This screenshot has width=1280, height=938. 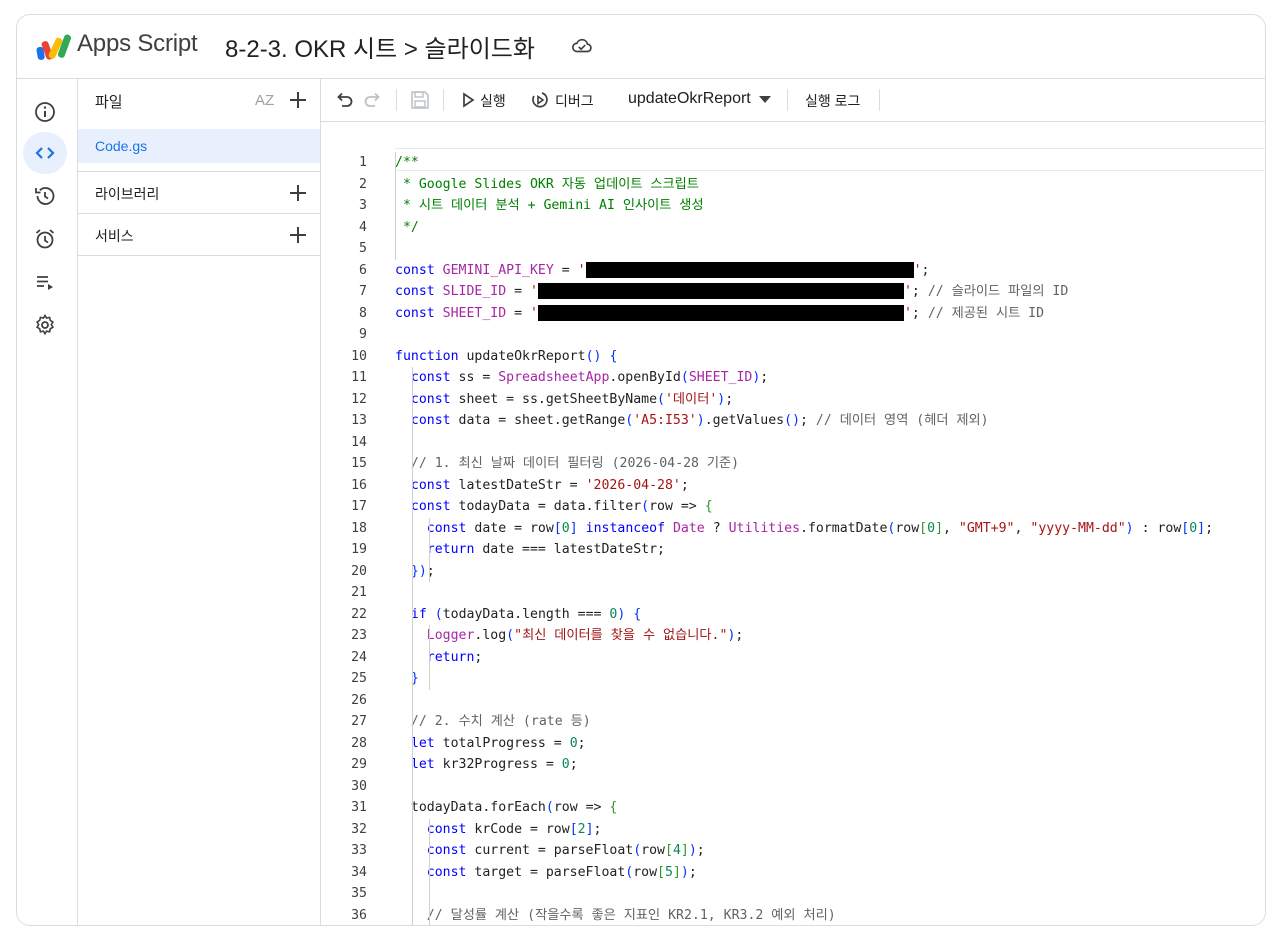 I want to click on code-line: 27 // 2. 수치 계산 (rate 등), so click(x=793, y=722).